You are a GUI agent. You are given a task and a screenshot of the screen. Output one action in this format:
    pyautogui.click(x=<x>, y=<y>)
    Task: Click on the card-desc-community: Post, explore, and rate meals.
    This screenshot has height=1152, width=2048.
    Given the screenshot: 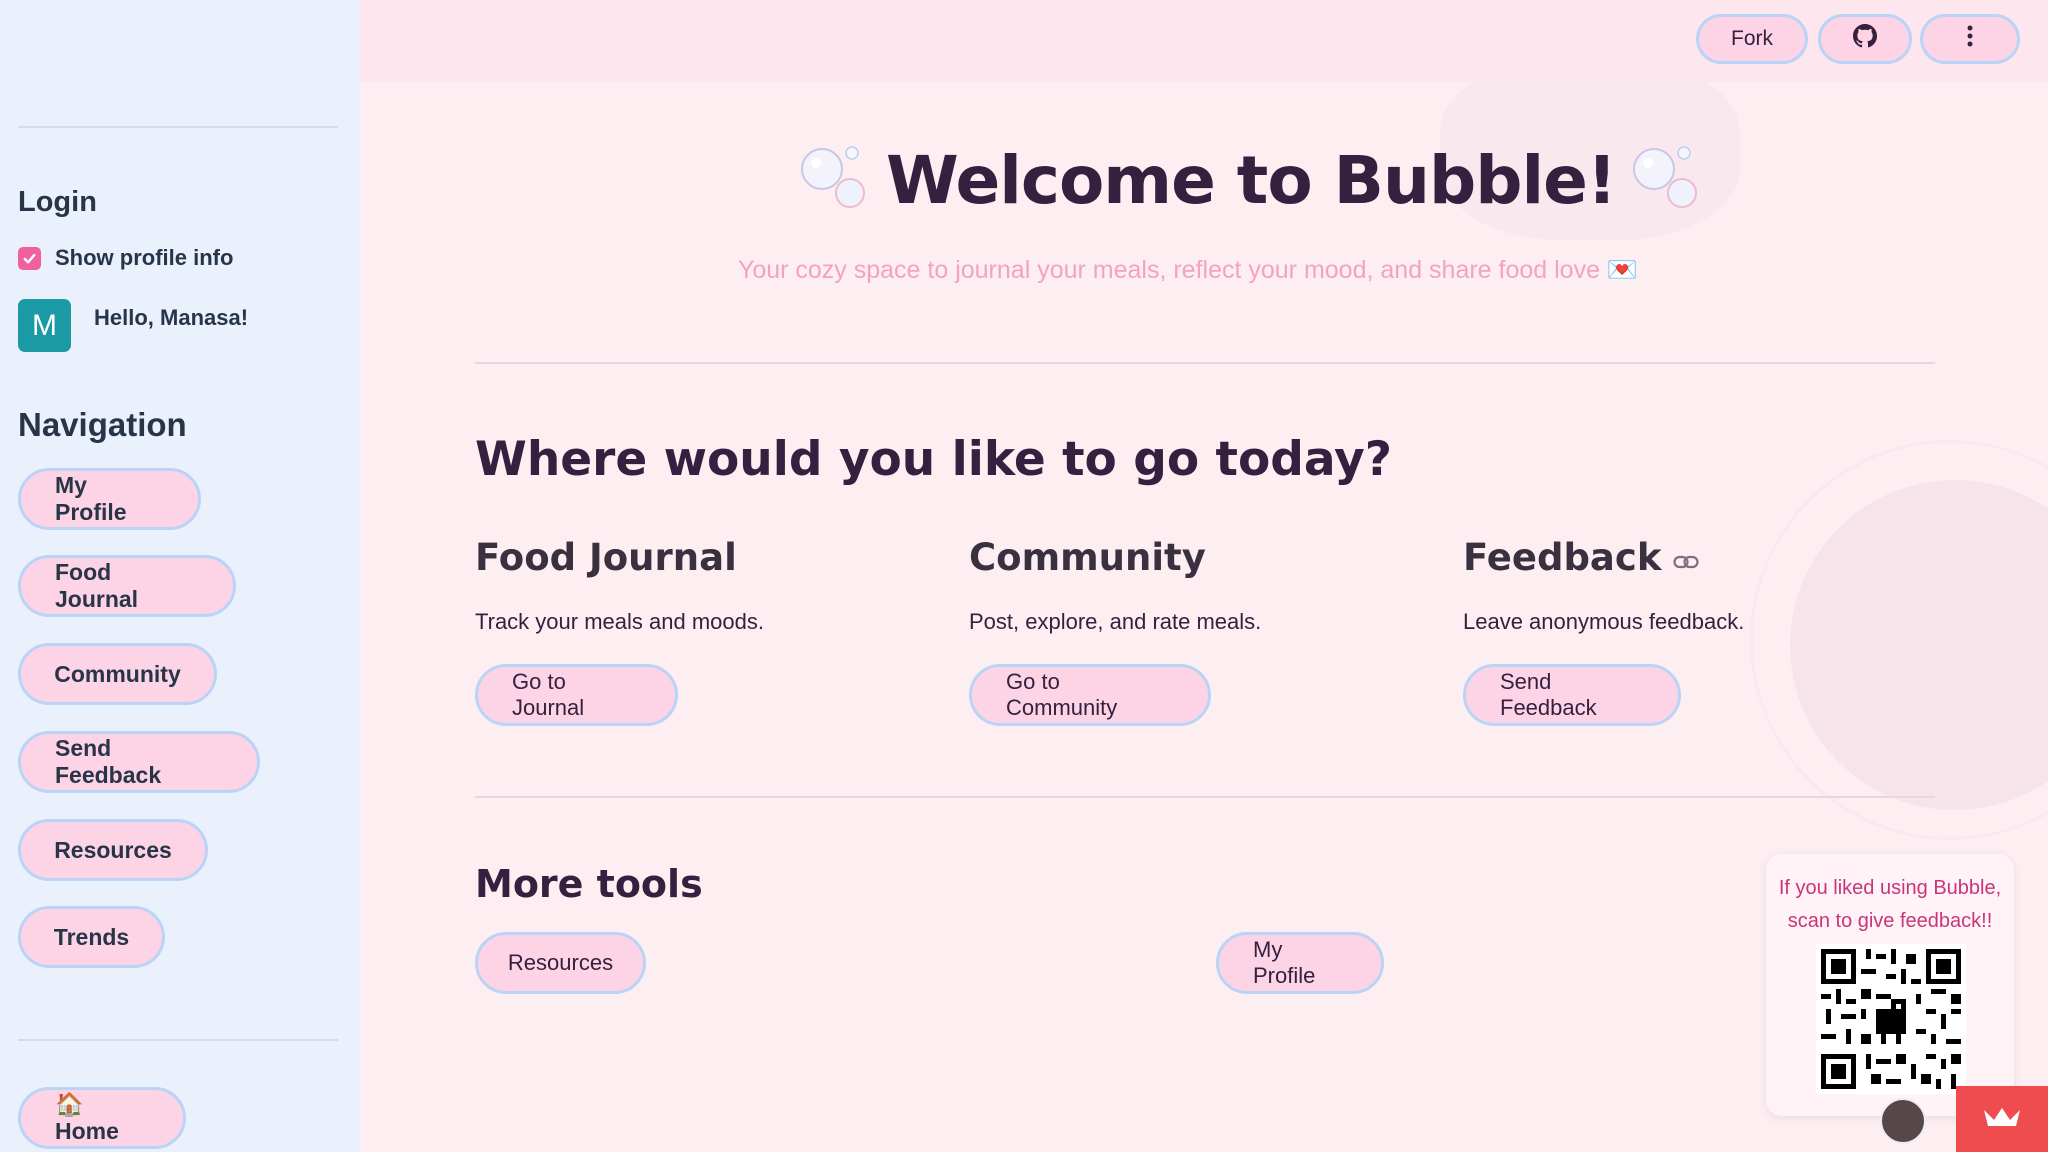 What is the action you would take?
    pyautogui.click(x=1115, y=621)
    